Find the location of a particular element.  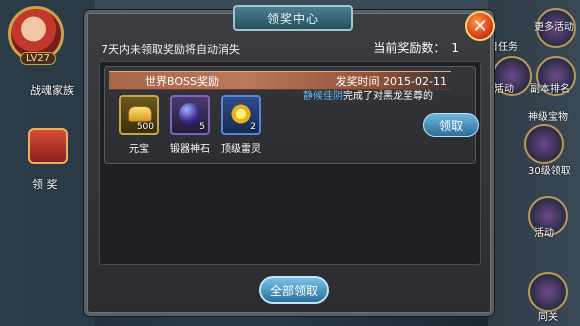

reward-name: 顶级雷灵 is located at coordinates (241, 149).